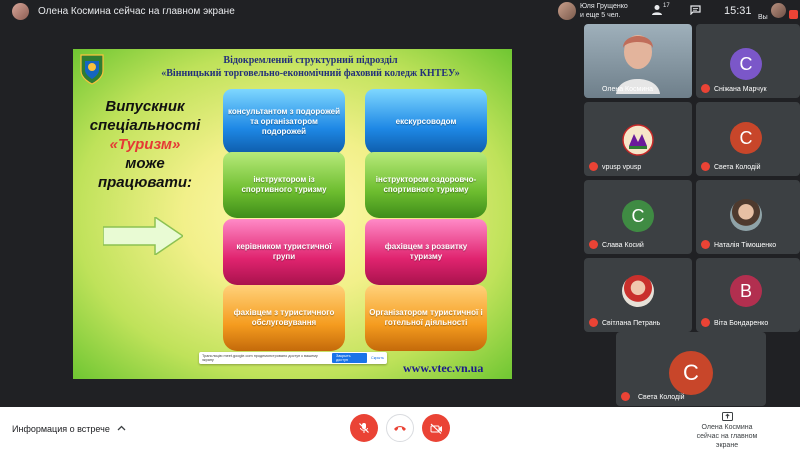 The width and height of the screenshot is (800, 450). Describe the element at coordinates (121, 428) in the screenshot. I see `chevron-up-icon` at that location.